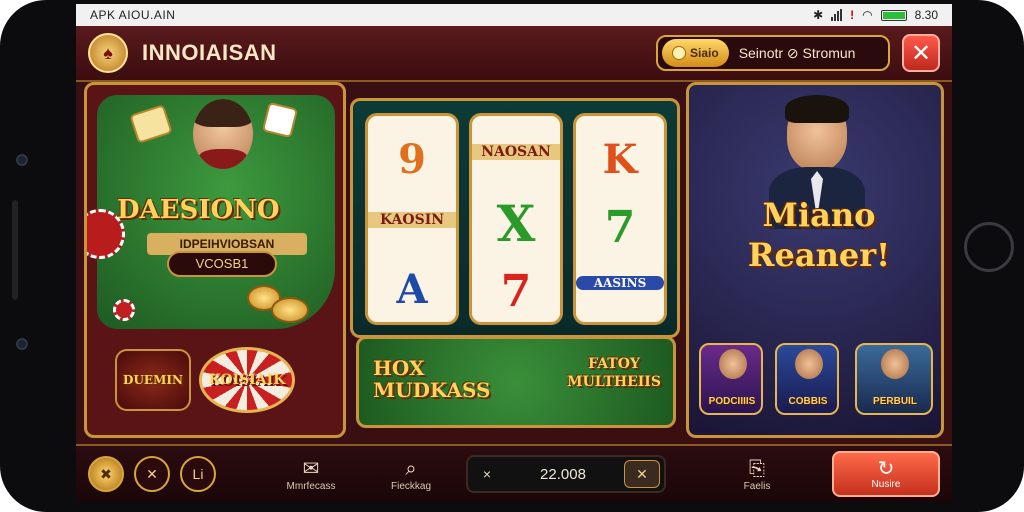  What do you see at coordinates (133, 15) in the screenshot?
I see `status-left-text: APK AIOU.AIN` at bounding box center [133, 15].